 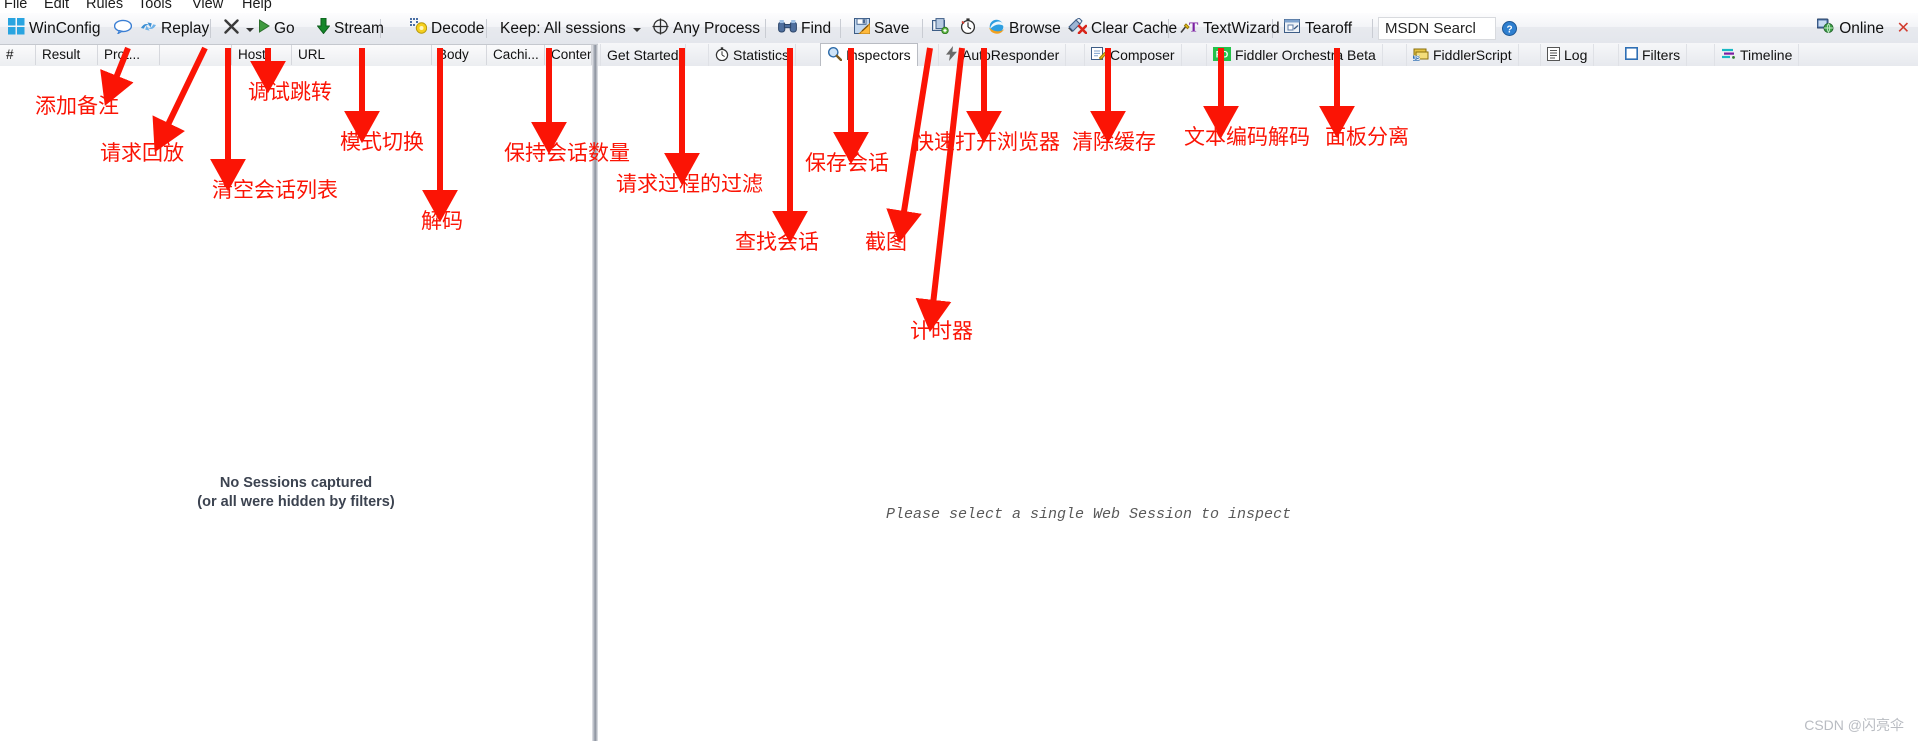 What do you see at coordinates (56, 6) in the screenshot?
I see `menu-item-edit: Edit` at bounding box center [56, 6].